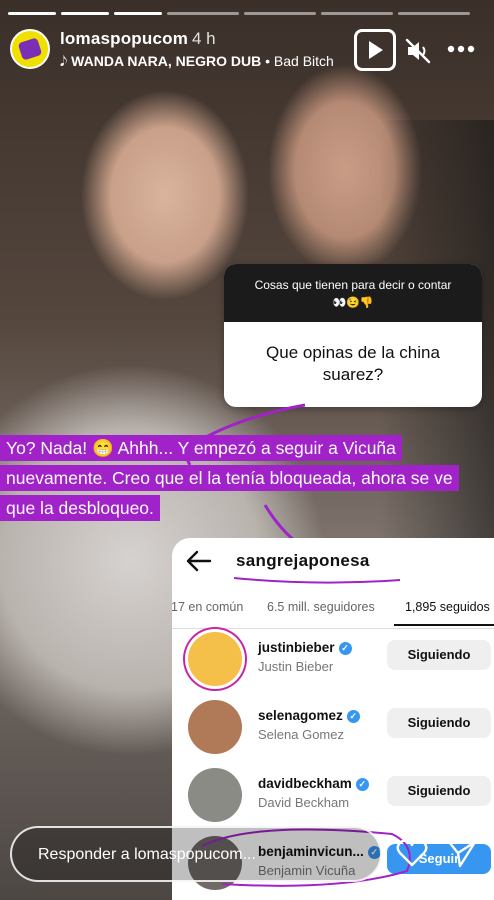 Image resolution: width=494 pixels, height=900 pixels. I want to click on tab-followers: 6.5 mill. seguidores, so click(321, 607).